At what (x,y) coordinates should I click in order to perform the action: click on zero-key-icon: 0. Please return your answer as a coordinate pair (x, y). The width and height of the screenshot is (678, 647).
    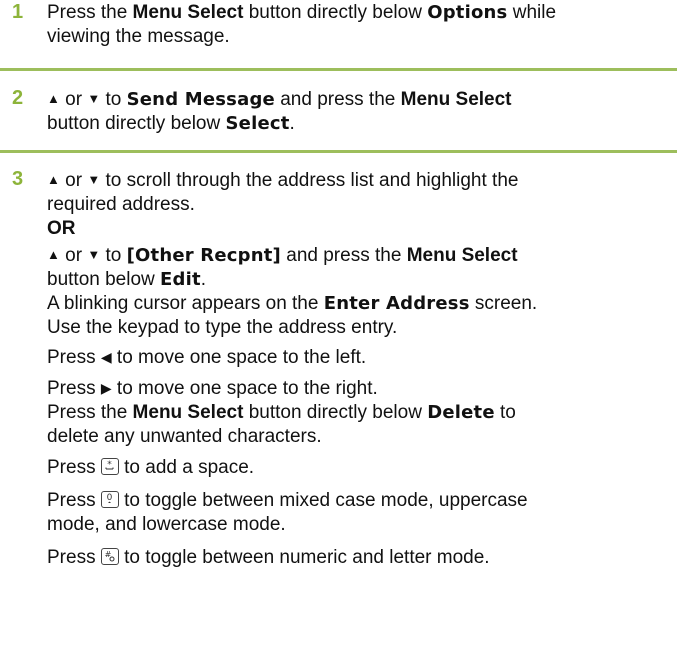
    Looking at the image, I should click on (109, 499).